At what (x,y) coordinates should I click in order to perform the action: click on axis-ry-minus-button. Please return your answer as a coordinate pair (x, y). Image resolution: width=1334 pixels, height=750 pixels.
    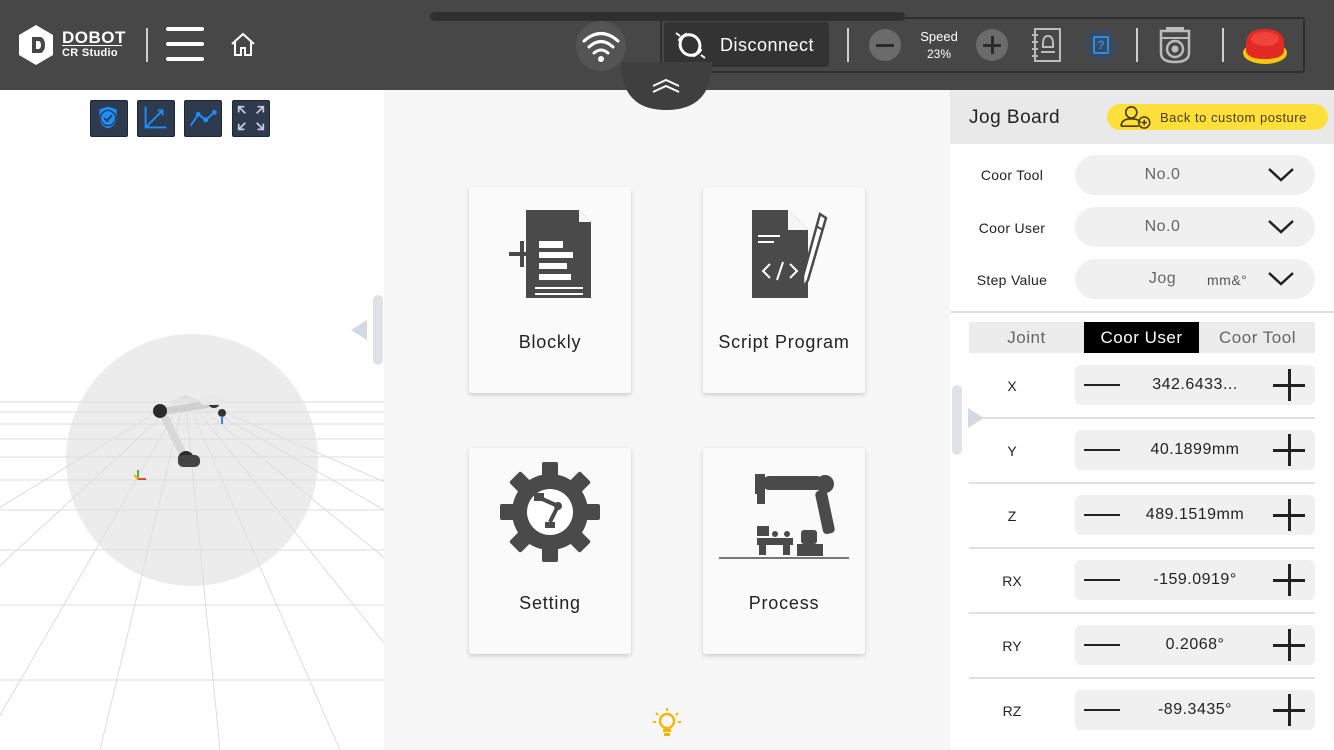
    Looking at the image, I should click on (1101, 645).